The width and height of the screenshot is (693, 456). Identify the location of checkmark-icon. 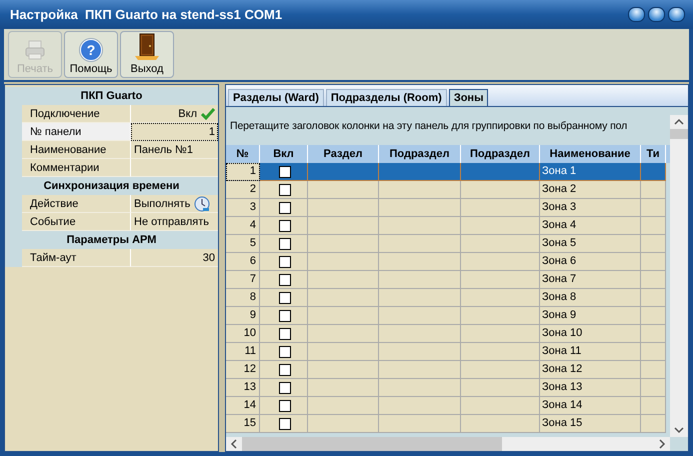
(208, 114).